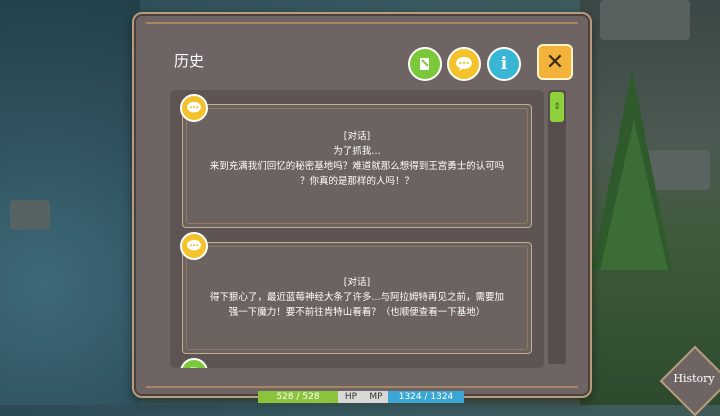 The width and height of the screenshot is (720, 416). What do you see at coordinates (504, 64) in the screenshot?
I see `info-icon: i` at bounding box center [504, 64].